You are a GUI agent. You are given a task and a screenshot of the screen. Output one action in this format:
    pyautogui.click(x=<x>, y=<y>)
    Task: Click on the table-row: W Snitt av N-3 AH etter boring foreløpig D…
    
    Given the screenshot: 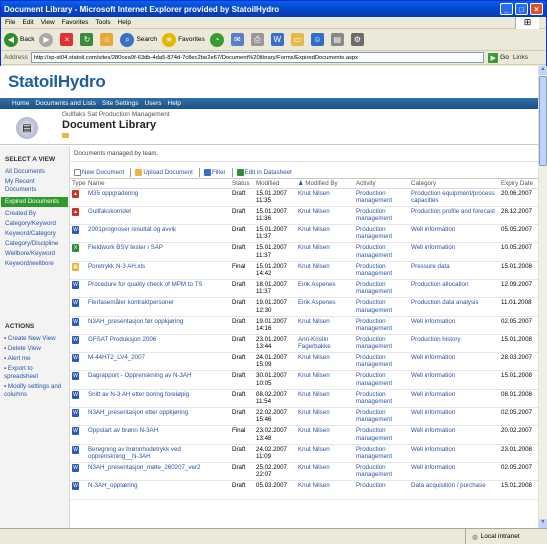 What is the action you would take?
    pyautogui.click(x=304, y=398)
    